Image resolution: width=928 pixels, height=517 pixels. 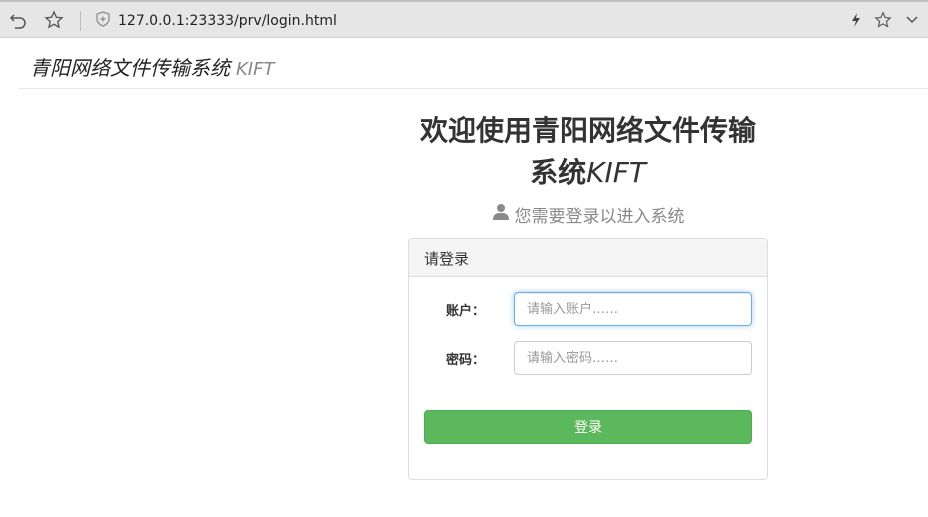 I want to click on login-hint-text: 您需要登录以进入系统, so click(x=599, y=217).